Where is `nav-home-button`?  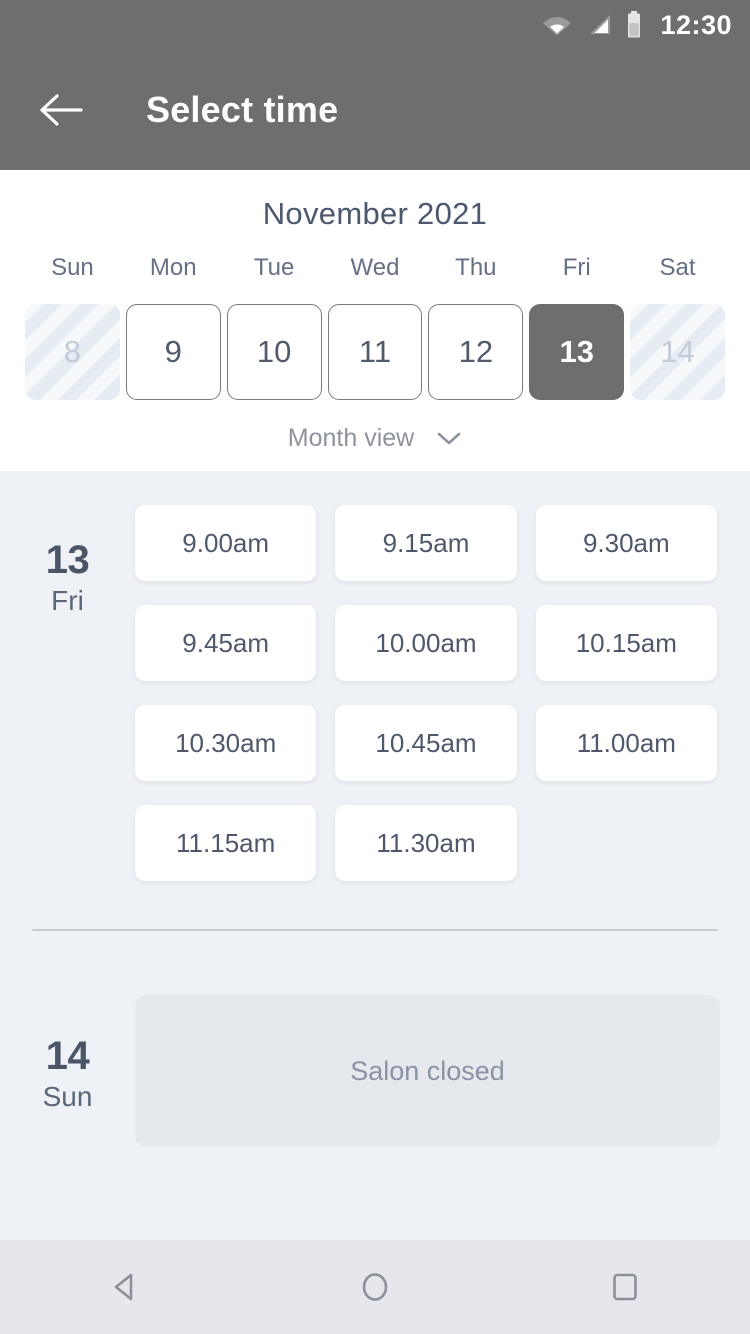 nav-home-button is located at coordinates (375, 1287).